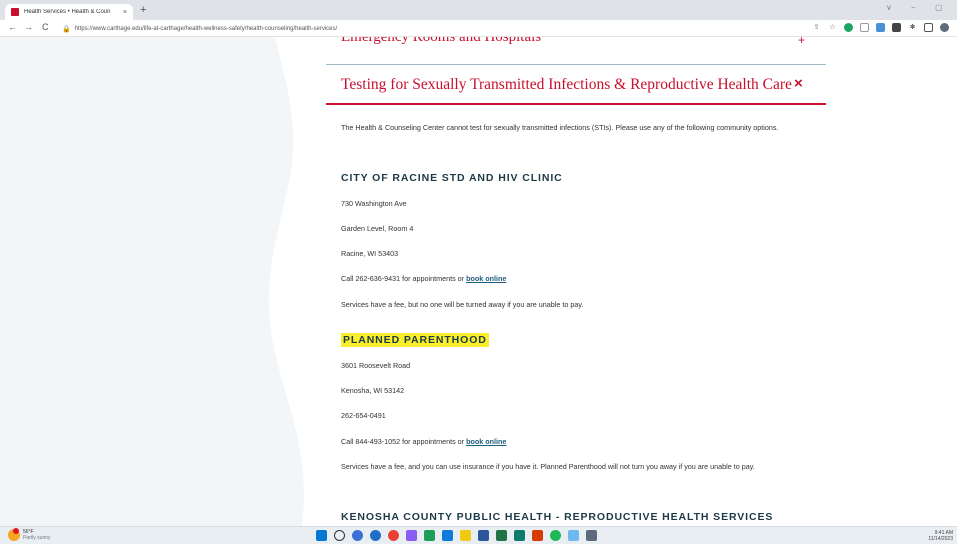 This screenshot has height=544, width=957. What do you see at coordinates (486, 278) in the screenshot?
I see `book-online-link-racine: book online` at bounding box center [486, 278].